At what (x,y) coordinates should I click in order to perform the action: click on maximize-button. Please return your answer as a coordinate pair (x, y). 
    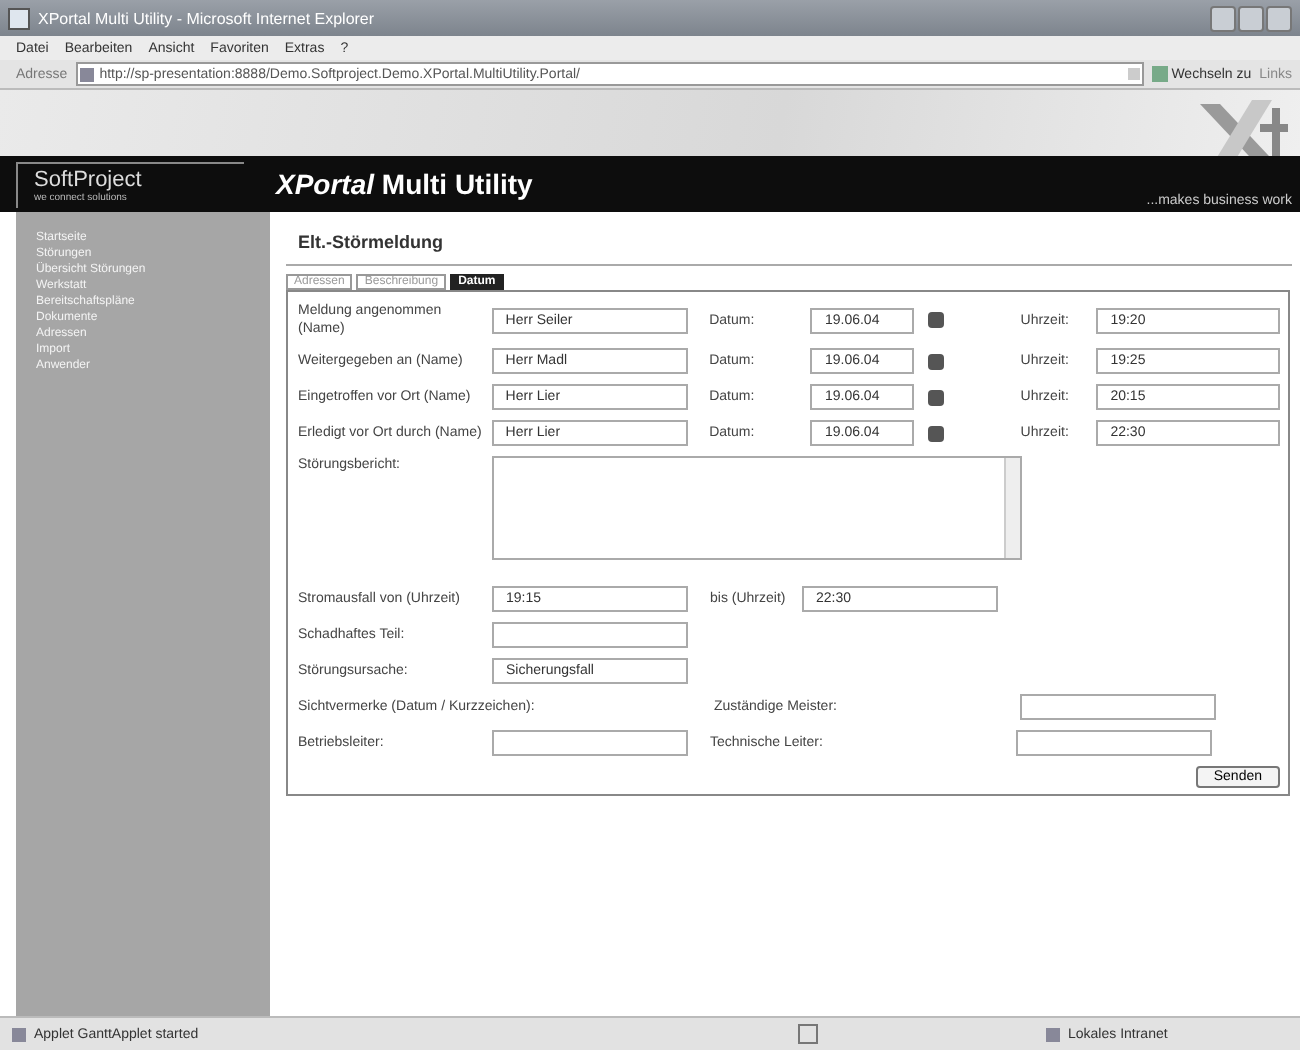
    Looking at the image, I should click on (1251, 18).